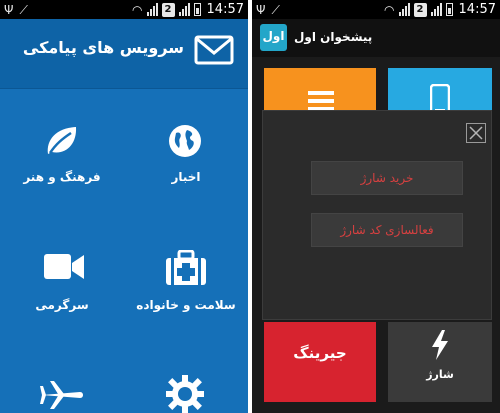  I want to click on airplane-icon, so click(61, 395).